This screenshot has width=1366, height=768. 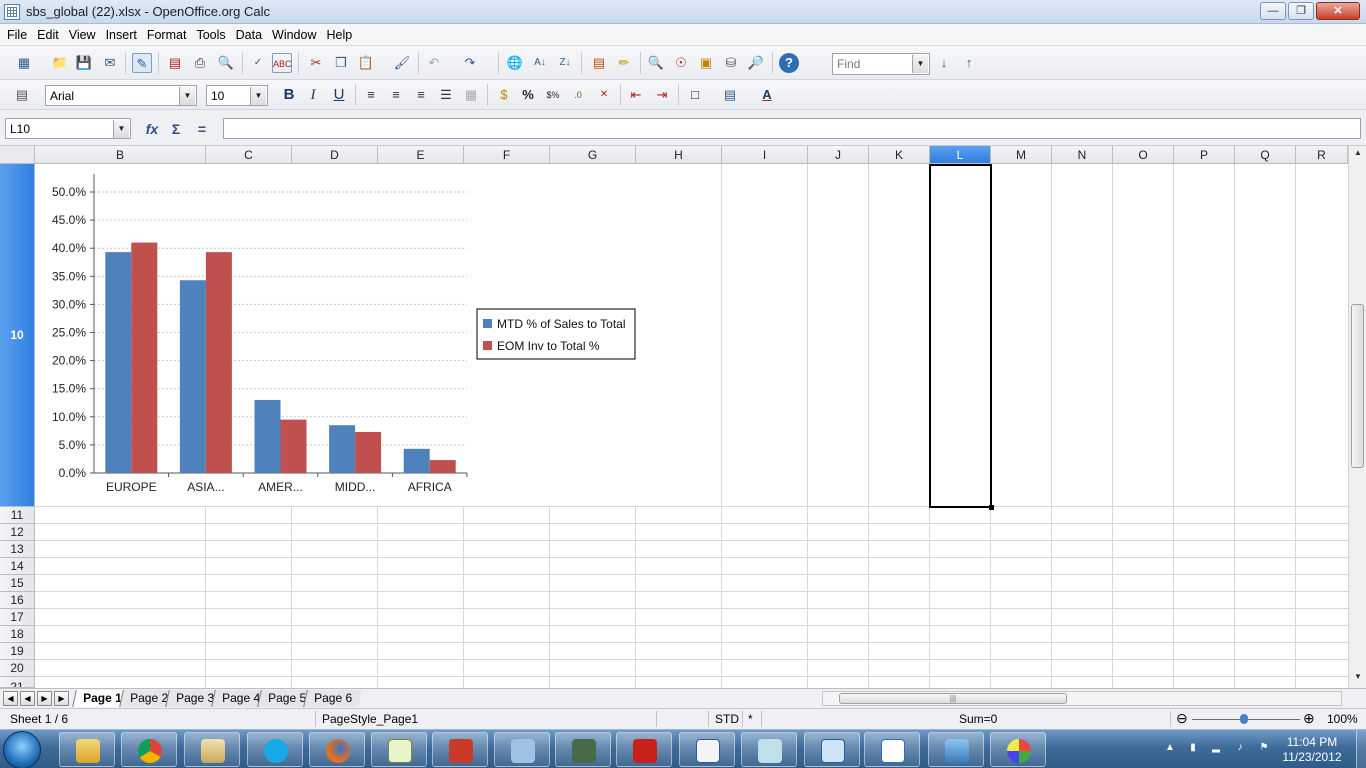 I want to click on justify-icon: ☰, so click(x=446, y=95).